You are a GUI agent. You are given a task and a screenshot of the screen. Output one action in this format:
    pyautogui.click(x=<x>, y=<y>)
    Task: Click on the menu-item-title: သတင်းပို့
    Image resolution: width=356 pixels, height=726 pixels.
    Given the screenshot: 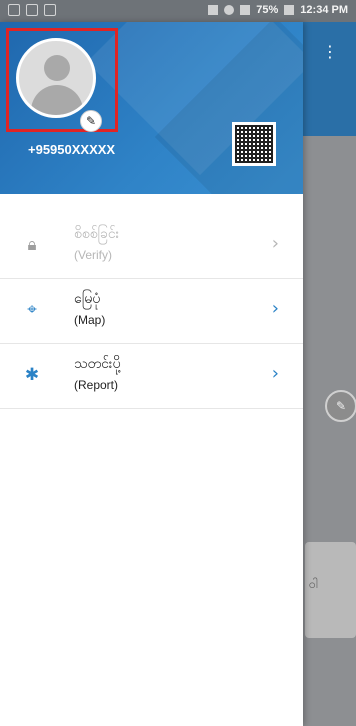 What is the action you would take?
    pyautogui.click(x=97, y=364)
    